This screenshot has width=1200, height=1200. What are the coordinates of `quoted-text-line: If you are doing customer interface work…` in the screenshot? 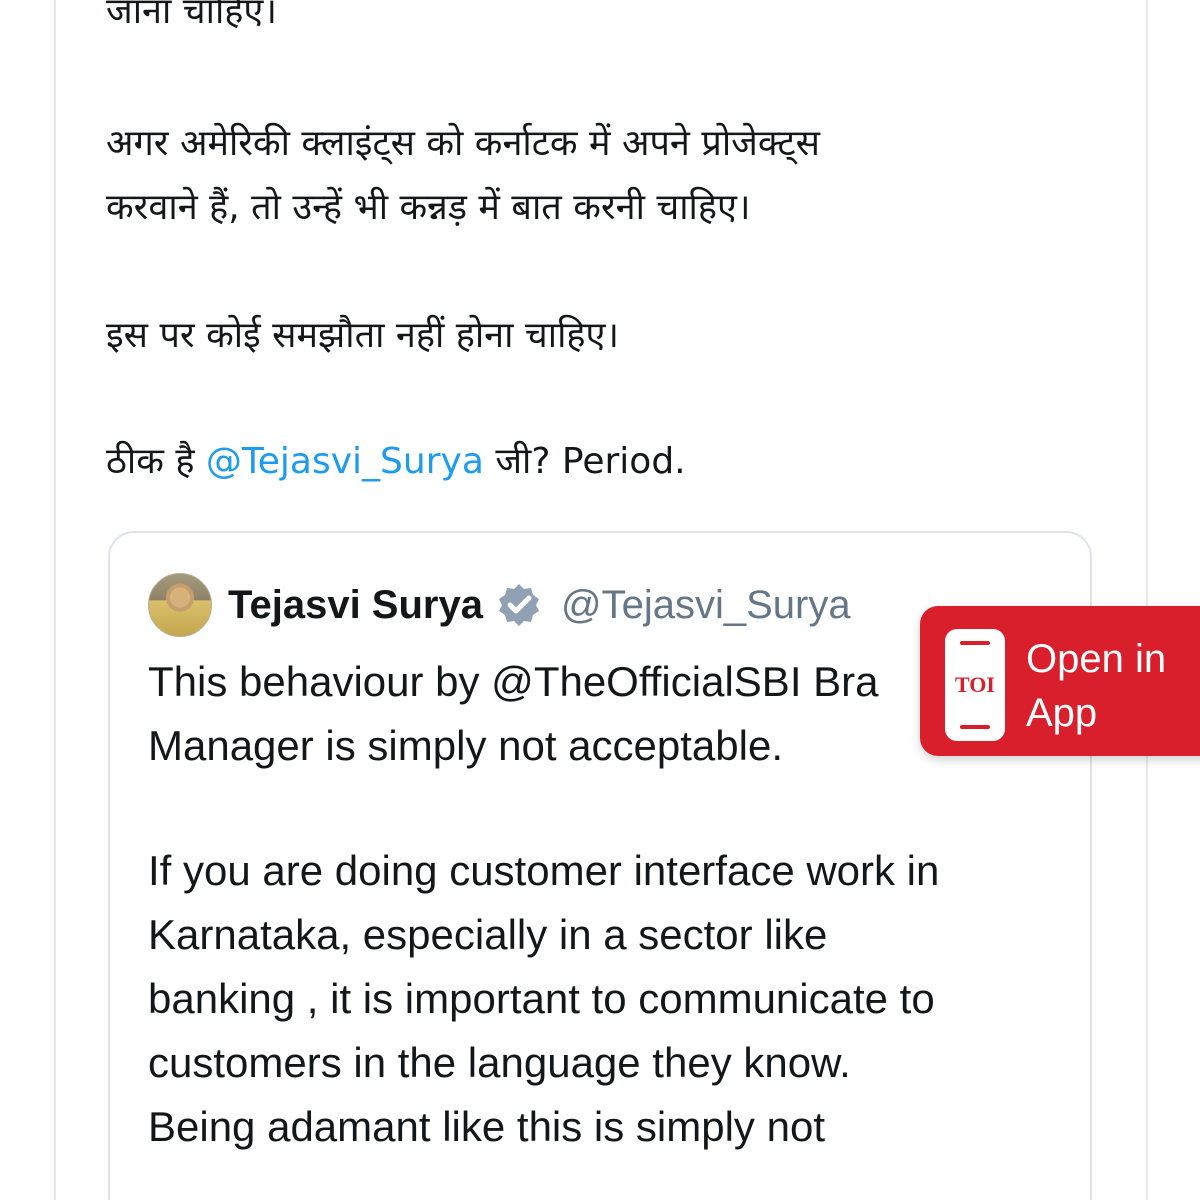 It's located at (544, 870).